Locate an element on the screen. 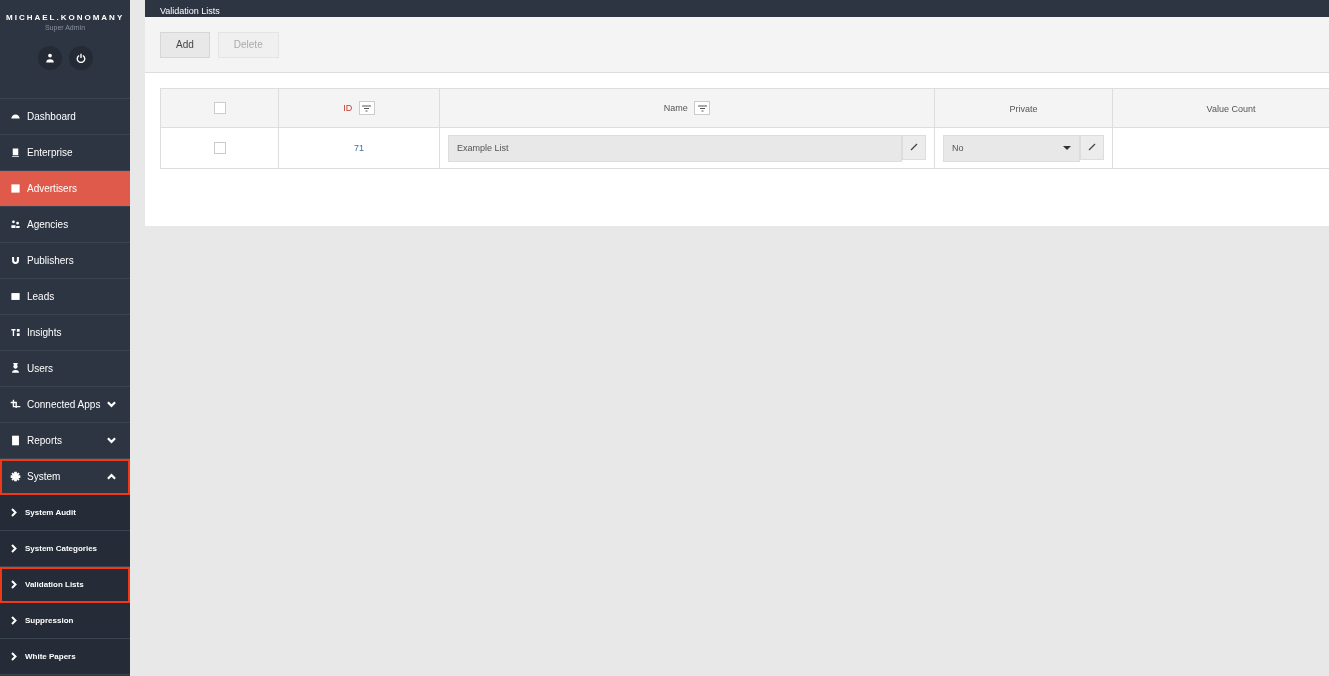 This screenshot has height=676, width=1329. toolbar-button: Add is located at coordinates (185, 44).